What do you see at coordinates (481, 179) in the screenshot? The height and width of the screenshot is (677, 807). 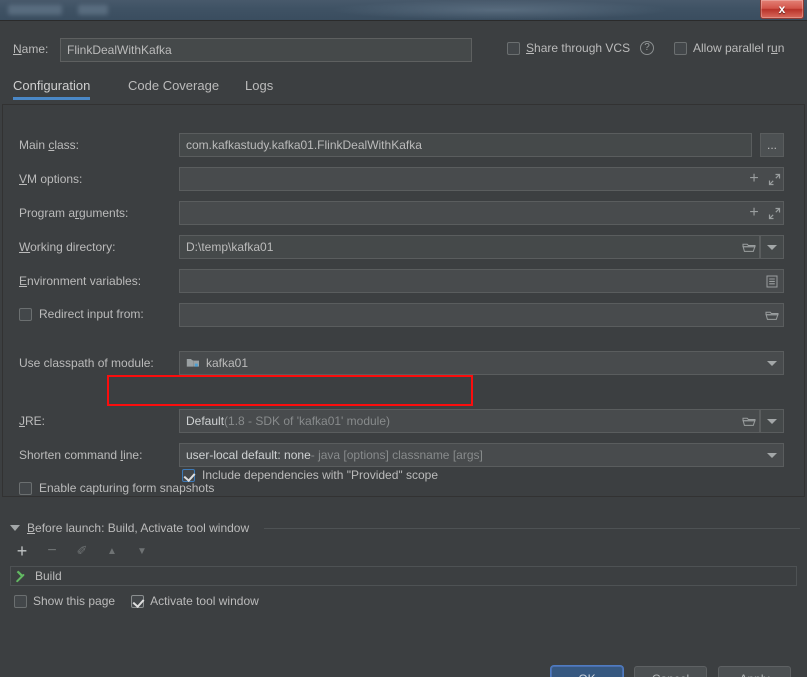 I see `vm-options-input` at bounding box center [481, 179].